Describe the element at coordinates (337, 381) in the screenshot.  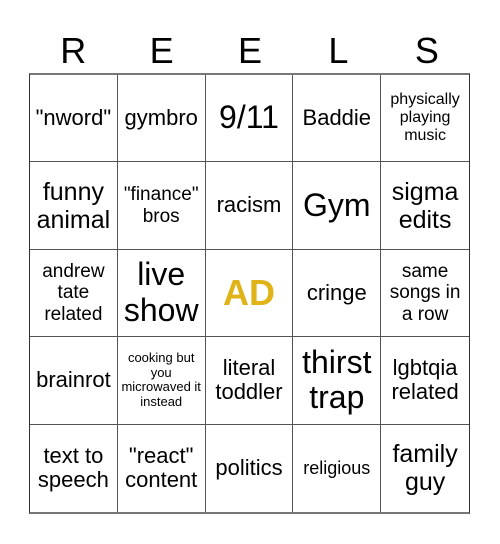
I see `bingo-cell: thirst trap` at that location.